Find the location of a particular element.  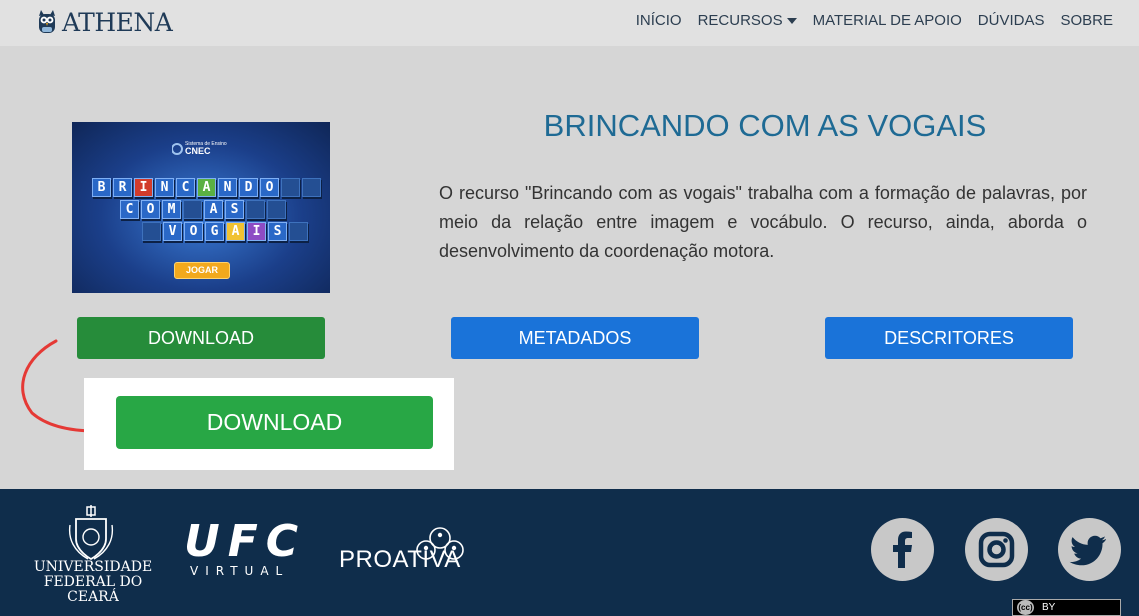

ufc-virtual-mark: UFC is located at coordinates (245, 541).